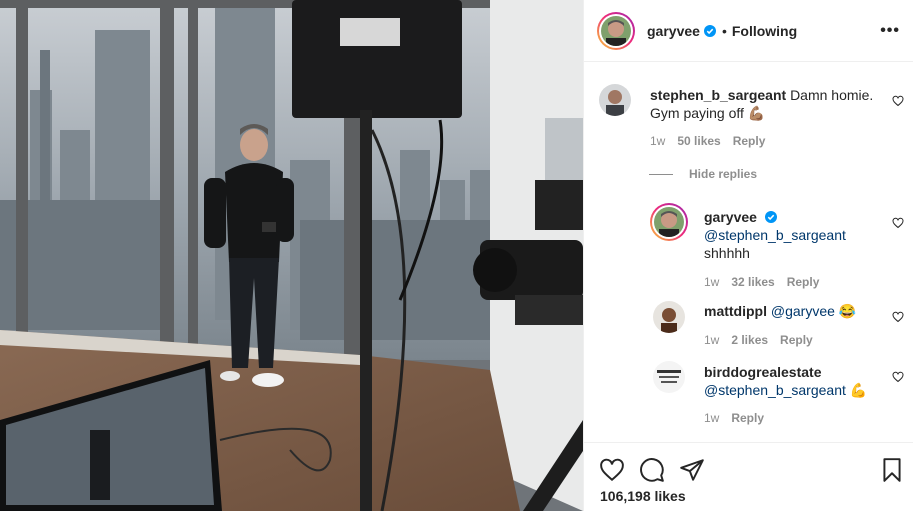  What do you see at coordinates (698, 141) in the screenshot?
I see `comment-likes: 50 likes` at bounding box center [698, 141].